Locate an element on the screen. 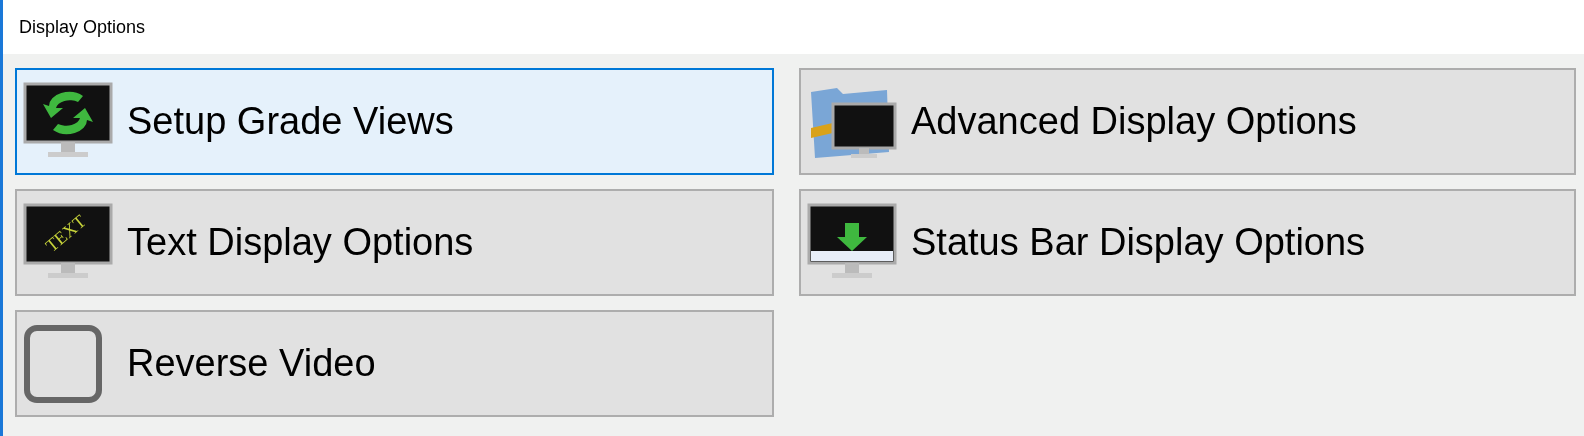  option-button: Setup Grade Views is located at coordinates (394, 121).